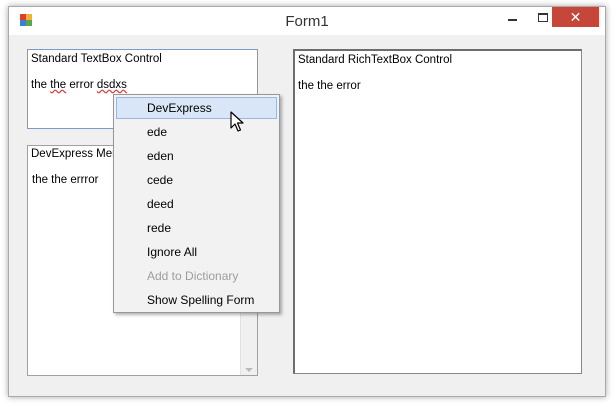 The image size is (615, 411). What do you see at coordinates (65, 180) in the screenshot?
I see `devexpress-memo-text: the the errror` at bounding box center [65, 180].